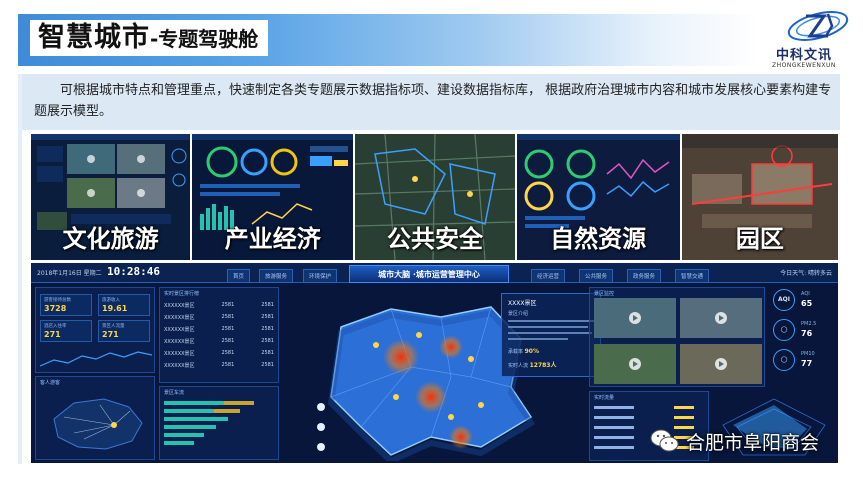  What do you see at coordinates (239, 276) in the screenshot?
I see `nav-tab: 首页` at bounding box center [239, 276].